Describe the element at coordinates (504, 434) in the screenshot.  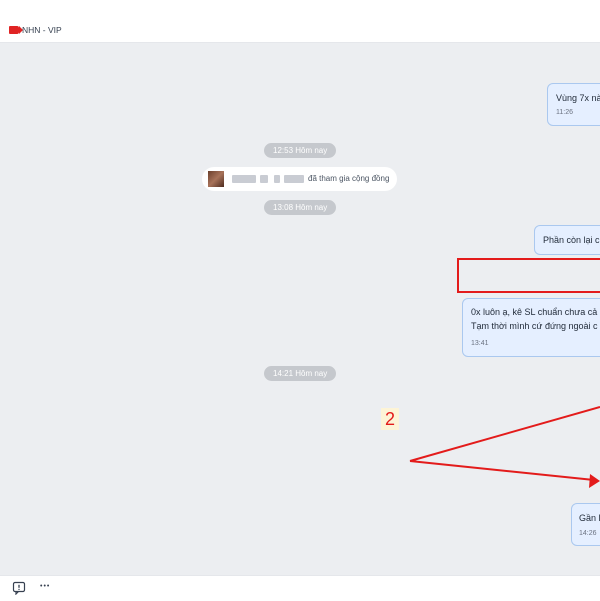
I see `annotation-arrow-up` at that location.